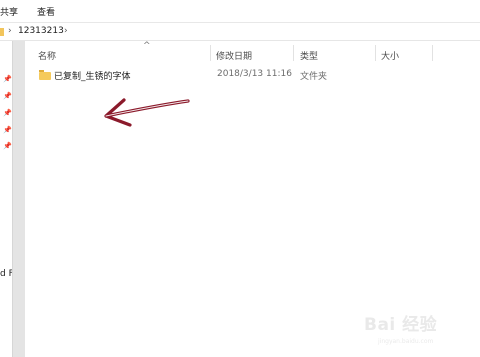 This screenshot has width=480, height=357. What do you see at coordinates (147, 112) in the screenshot?
I see `arrow-left-icon` at bounding box center [147, 112].